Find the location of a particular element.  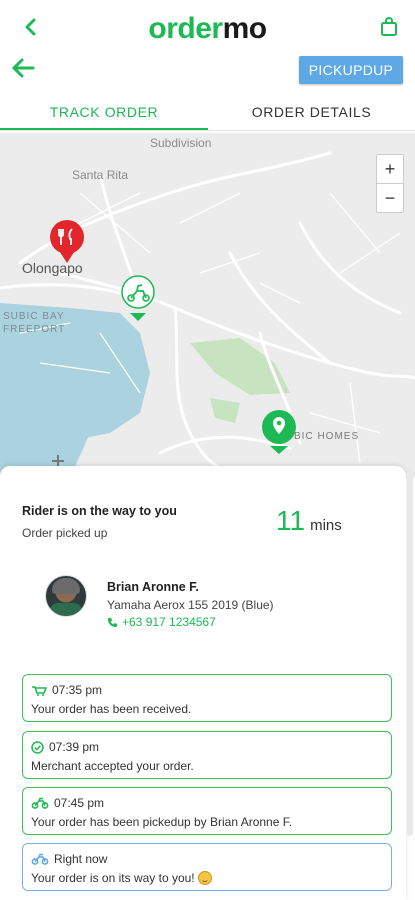

top-bar: ordermo PICKUPDUP is located at coordinates (207, 44).